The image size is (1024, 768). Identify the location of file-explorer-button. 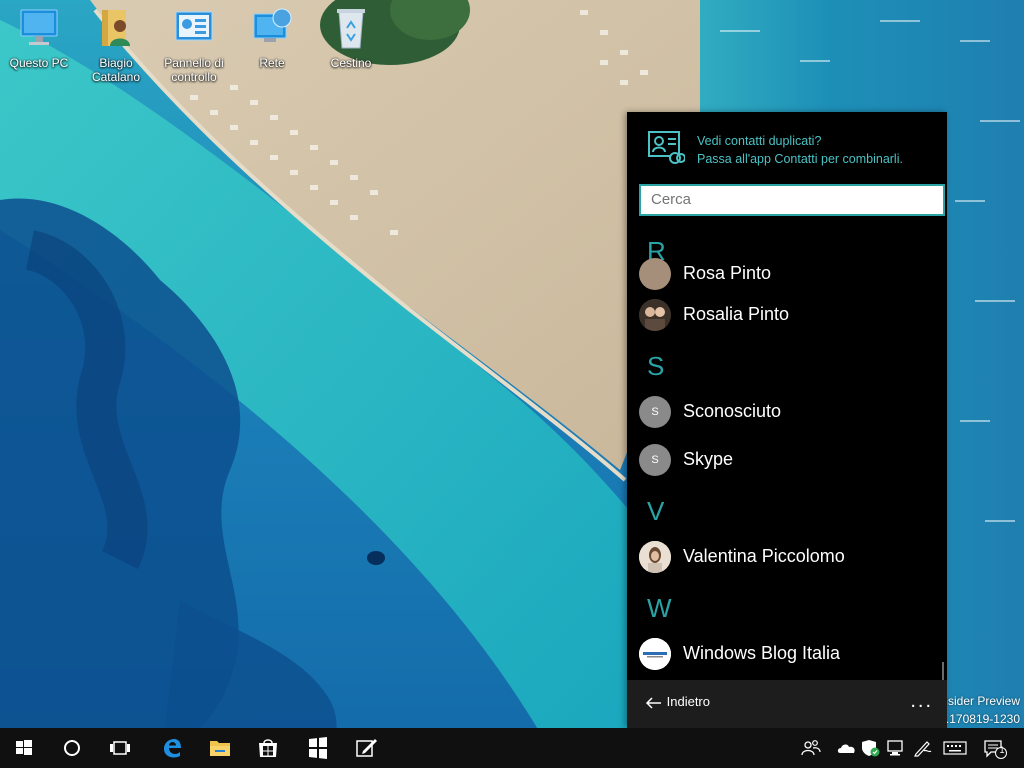
(220, 748).